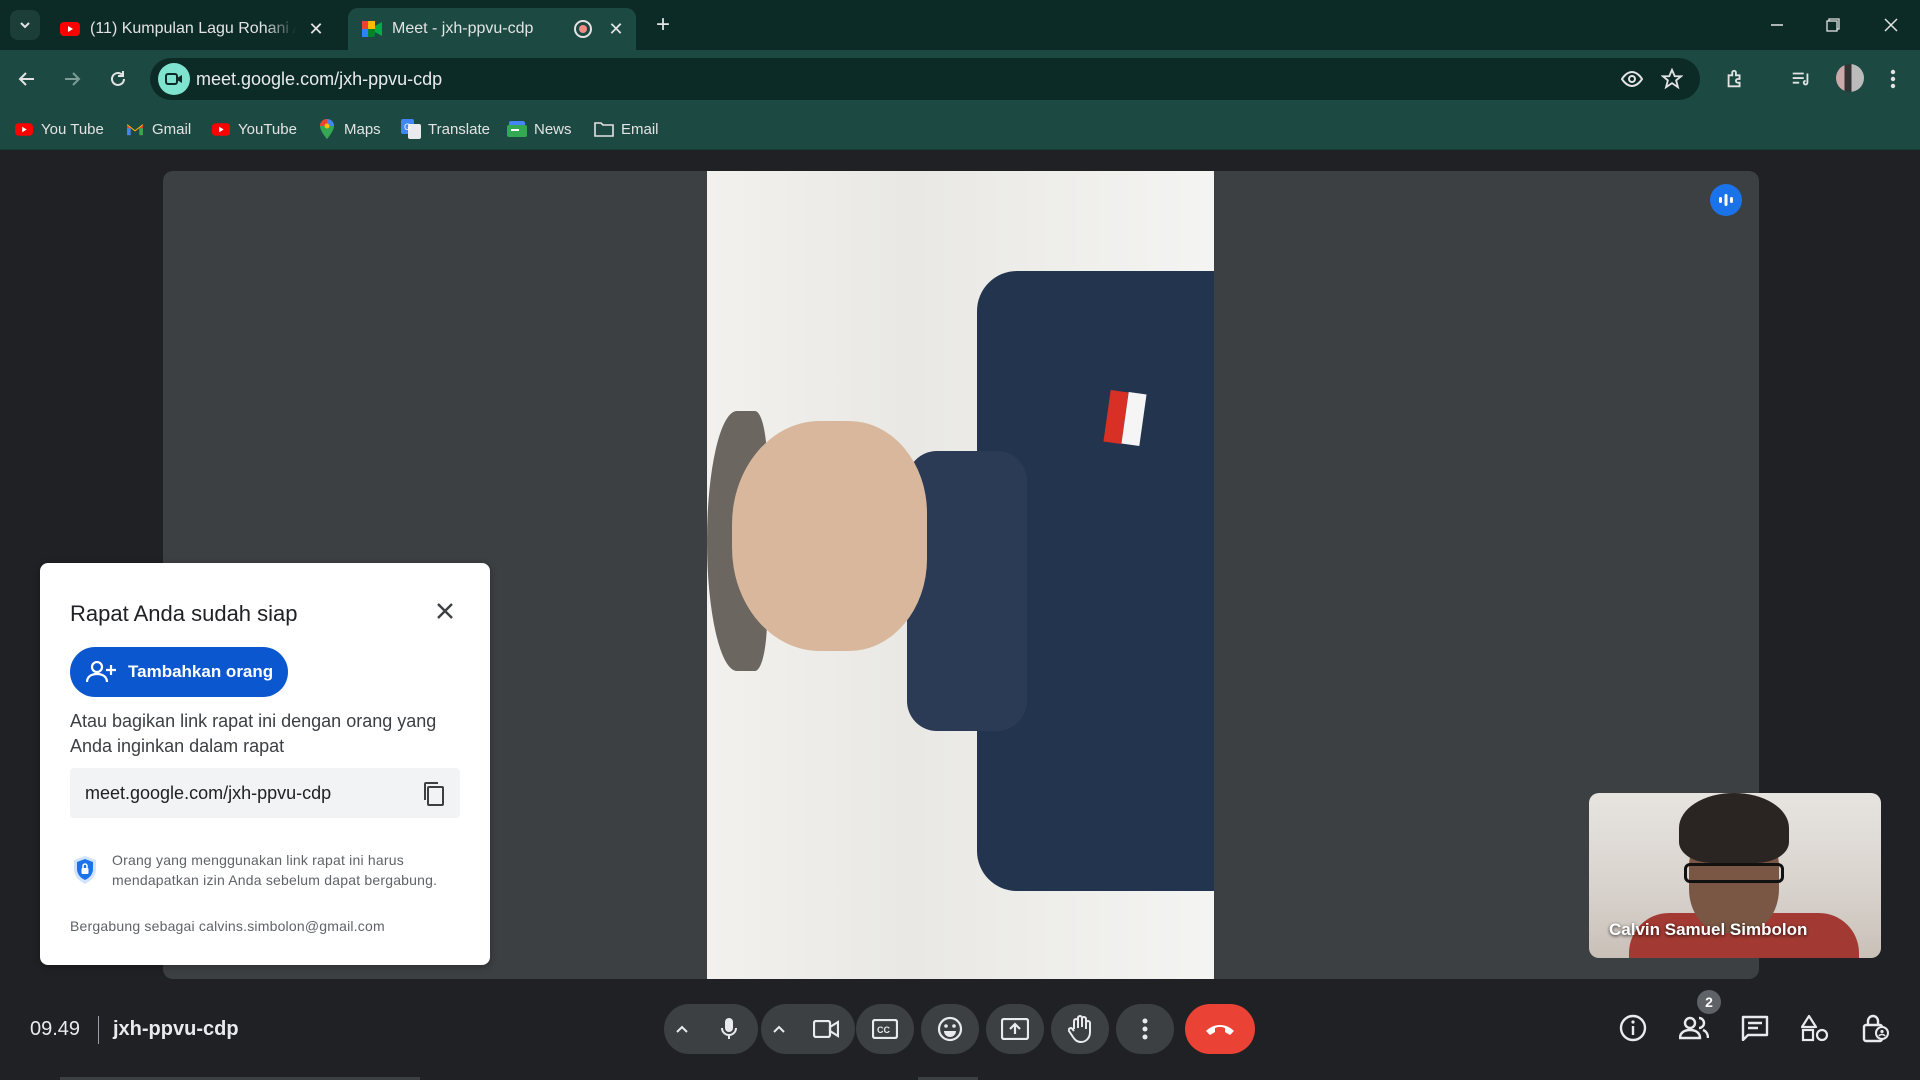  What do you see at coordinates (319, 79) in the screenshot?
I see `url-text: meet.google.com/jxh-ppvu-cdp` at bounding box center [319, 79].